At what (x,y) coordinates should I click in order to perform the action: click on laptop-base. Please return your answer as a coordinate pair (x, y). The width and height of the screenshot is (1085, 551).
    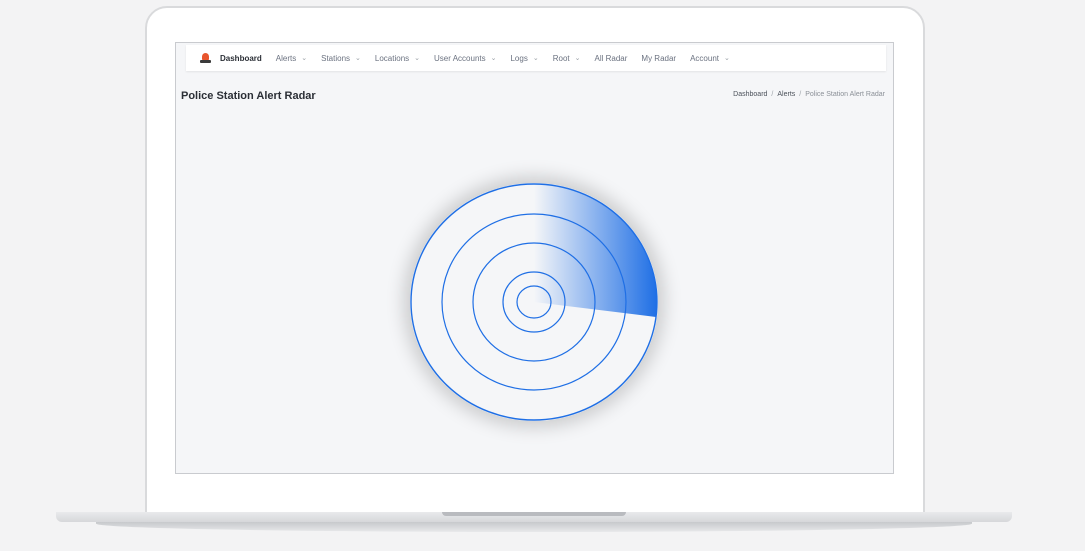
    Looking at the image, I should click on (534, 522).